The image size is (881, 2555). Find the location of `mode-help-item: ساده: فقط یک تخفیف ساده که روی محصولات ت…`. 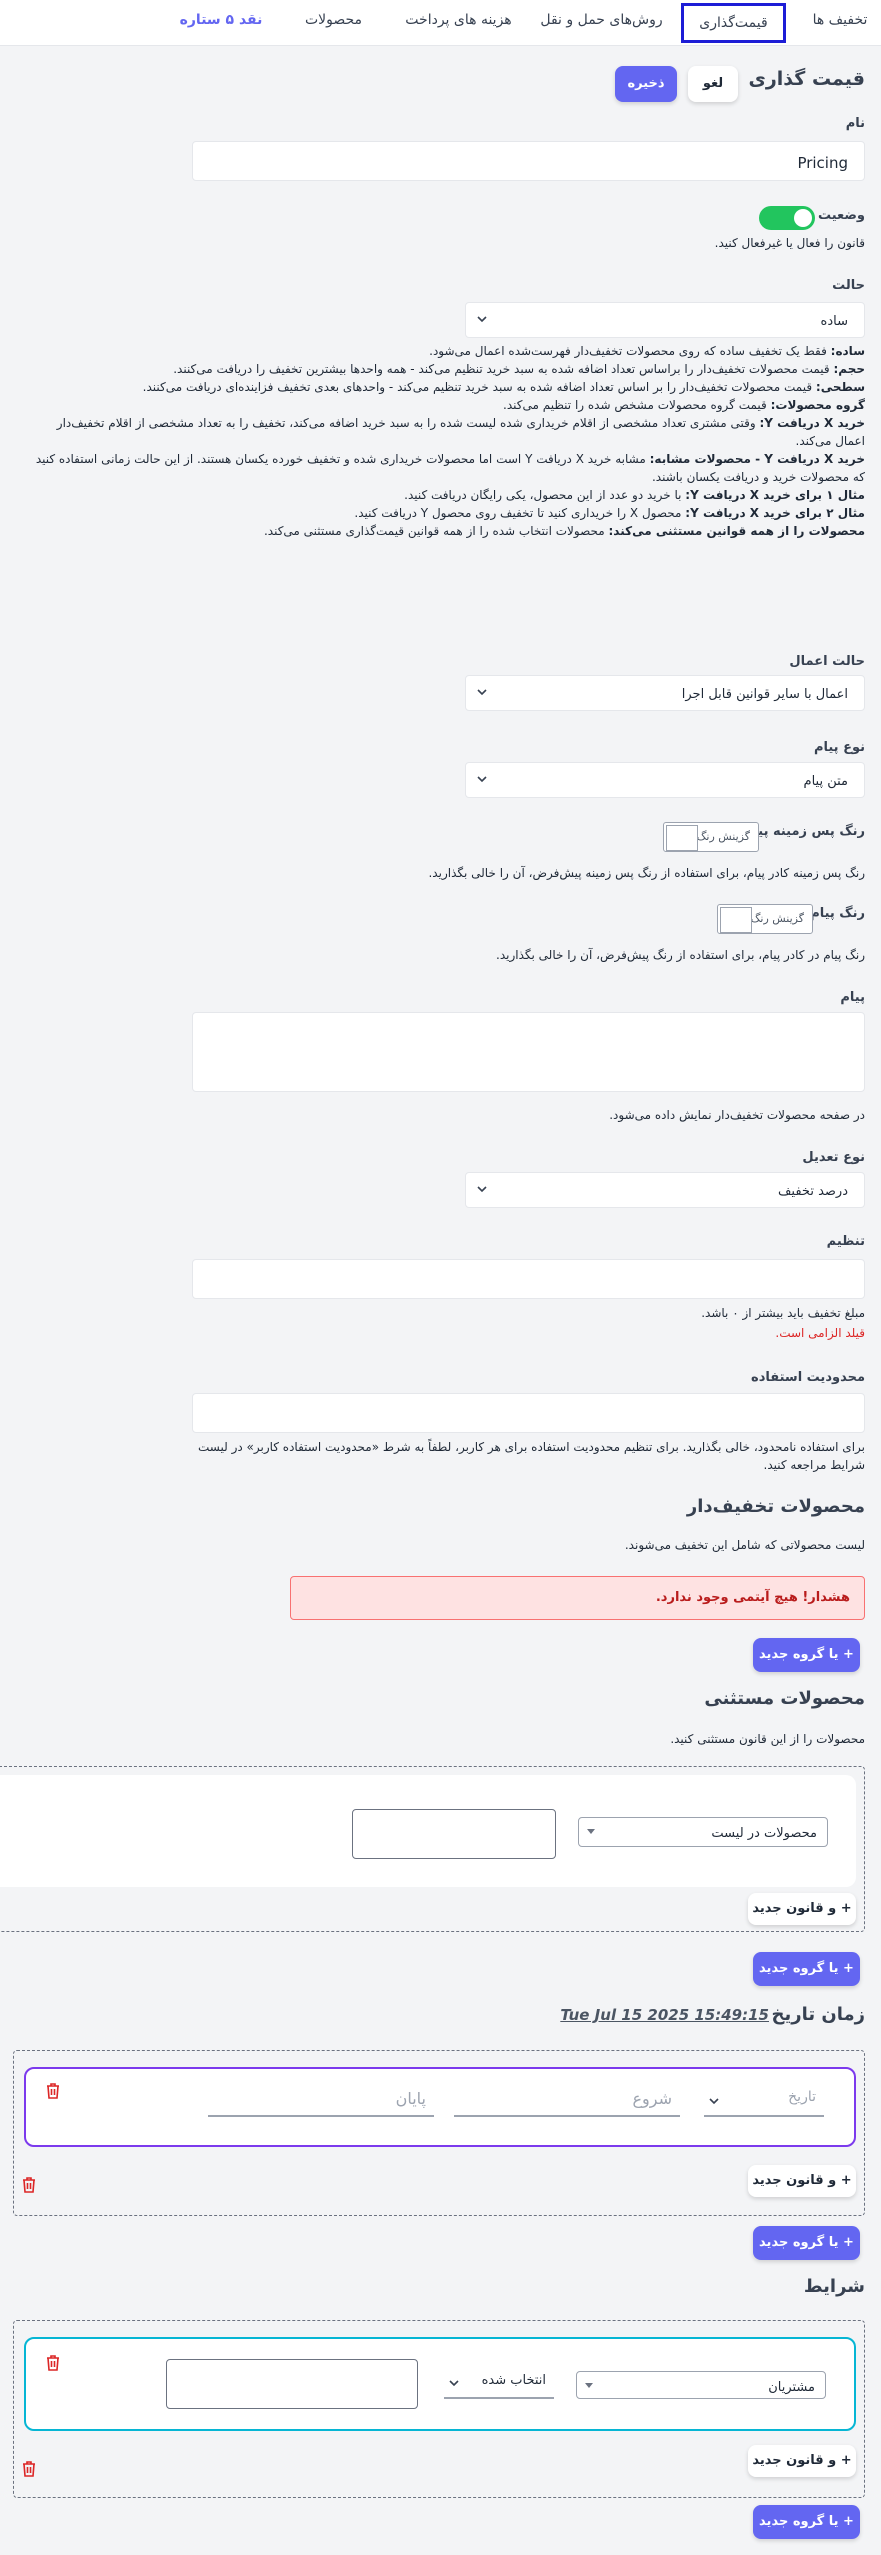

mode-help-item: ساده: فقط یک تخفیف ساده که روی محصولات ت… is located at coordinates (445, 351).